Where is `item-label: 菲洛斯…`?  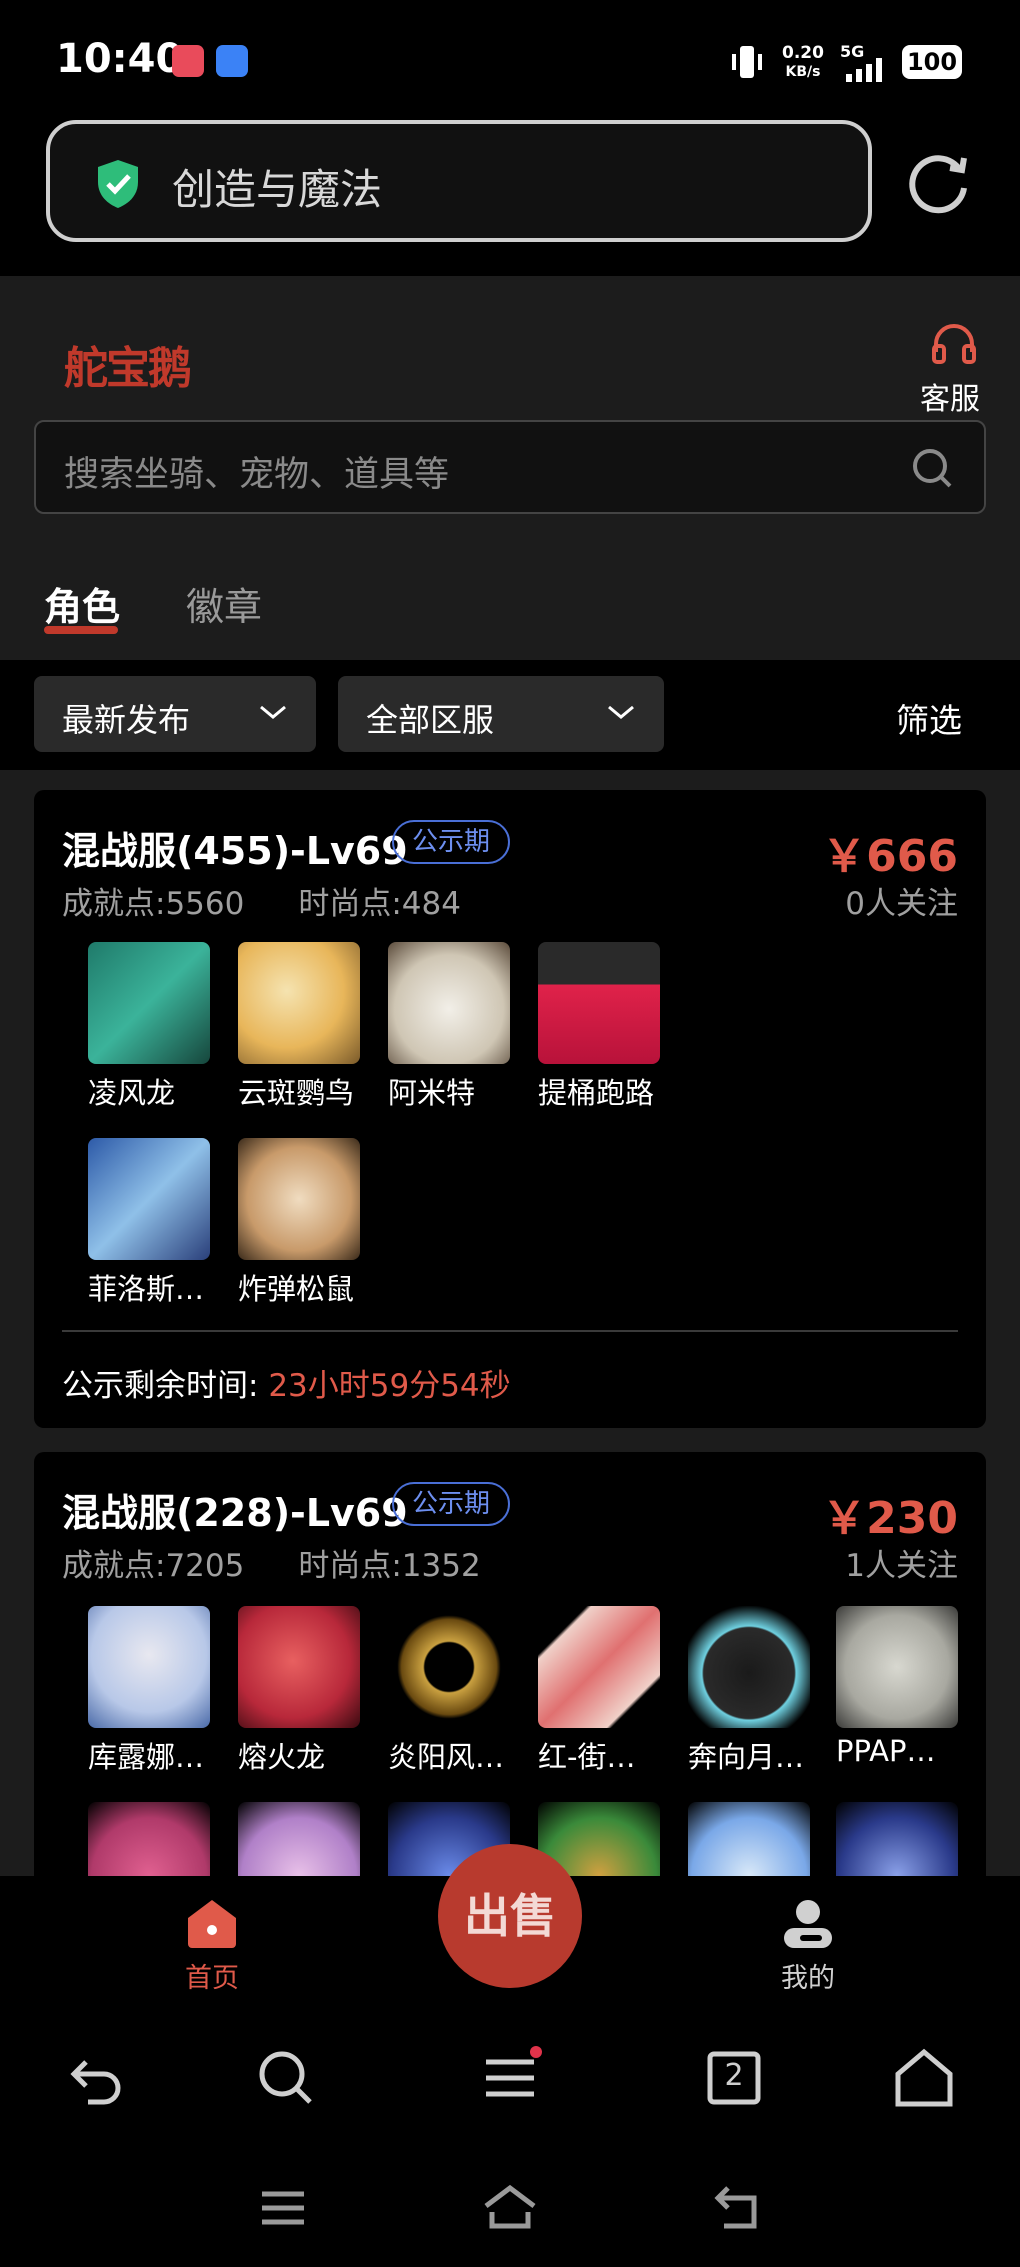
item-label: 菲洛斯… is located at coordinates (146, 1289).